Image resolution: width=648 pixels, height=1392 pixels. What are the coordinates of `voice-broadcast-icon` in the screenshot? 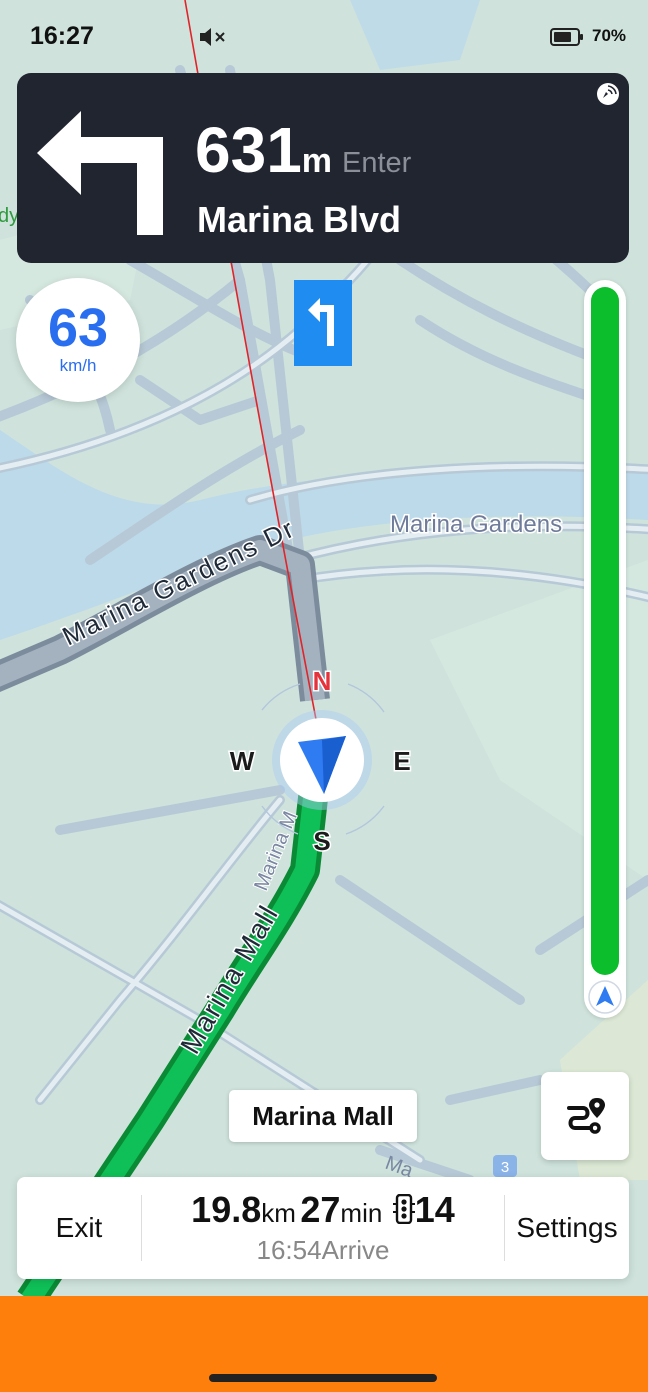 It's located at (608, 94).